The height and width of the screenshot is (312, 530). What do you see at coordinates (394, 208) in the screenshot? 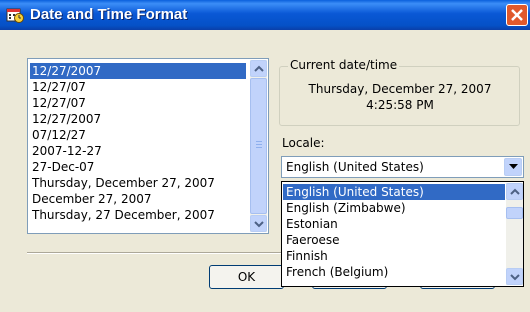
I see `locale-option: English (Zimbabwe)` at bounding box center [394, 208].